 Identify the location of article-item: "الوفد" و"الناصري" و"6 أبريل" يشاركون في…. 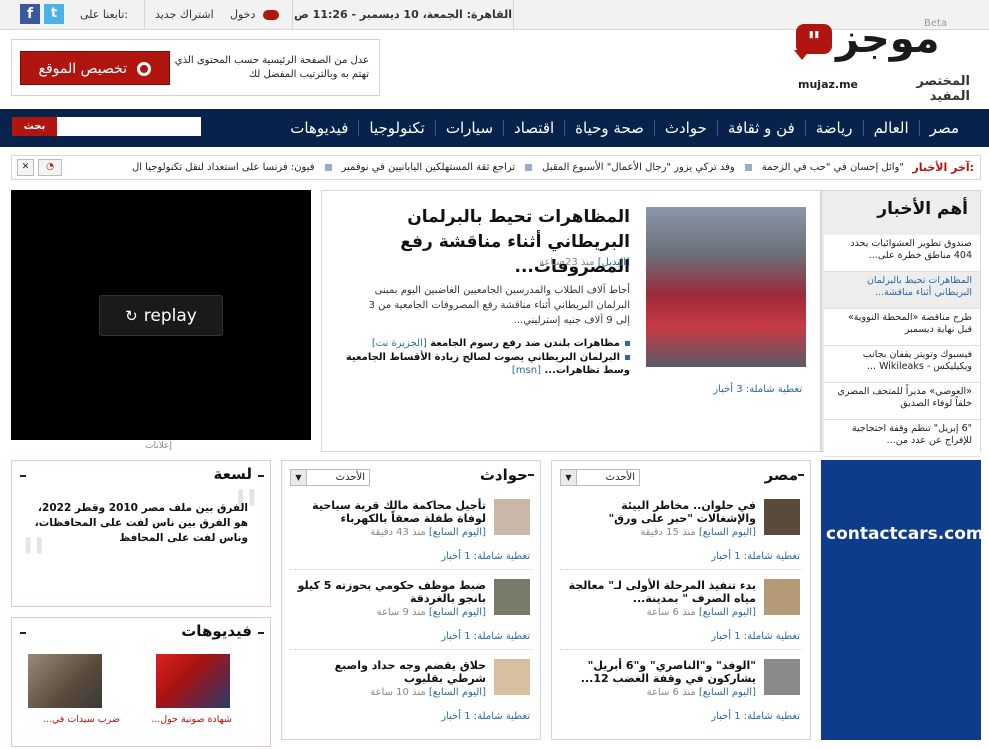
(681, 699).